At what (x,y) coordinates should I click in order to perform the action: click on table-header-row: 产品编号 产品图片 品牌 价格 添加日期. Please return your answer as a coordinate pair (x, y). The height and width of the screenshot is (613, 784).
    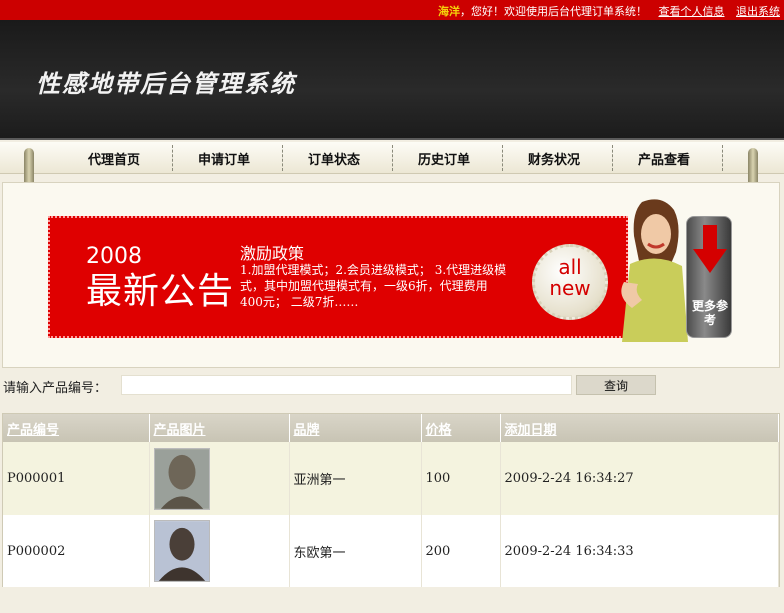
    Looking at the image, I should click on (391, 428).